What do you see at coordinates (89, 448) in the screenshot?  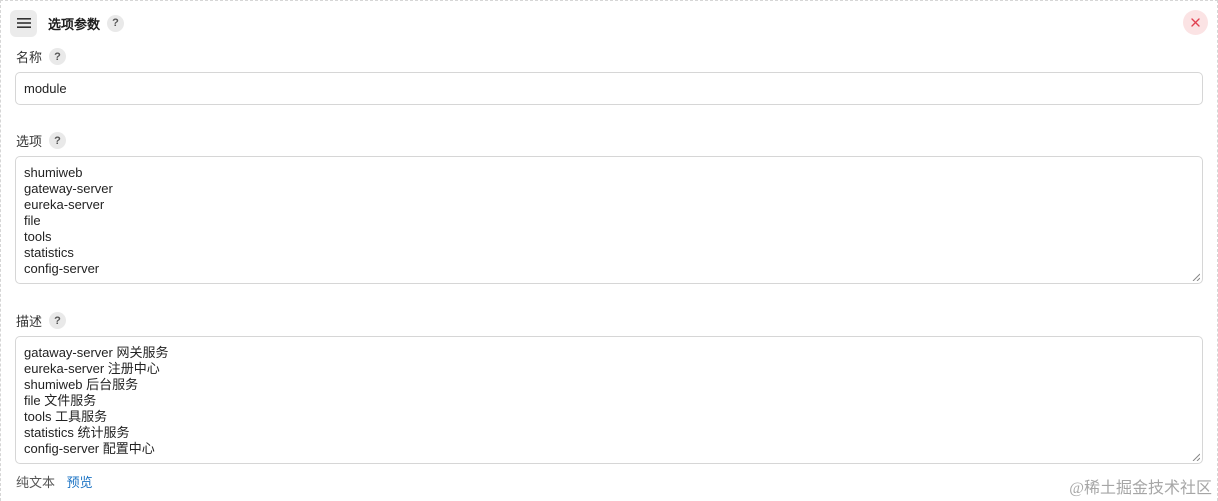 I see `description-line: config-server 配置中心` at bounding box center [89, 448].